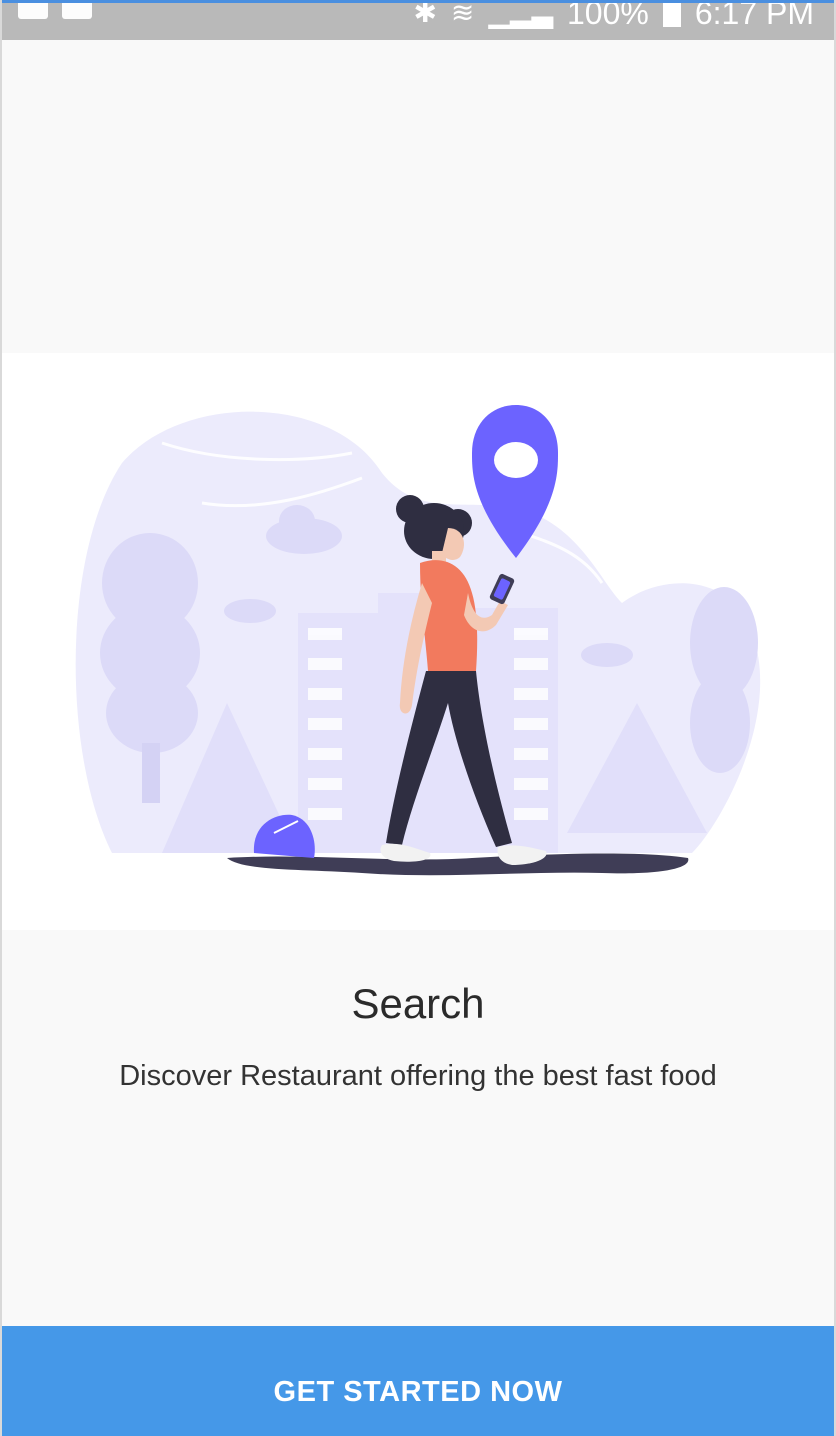 The image size is (836, 1436). I want to click on status-bar: ✱ ≋ ▁▂▃ 100% 6:17 PM, so click(418, 20).